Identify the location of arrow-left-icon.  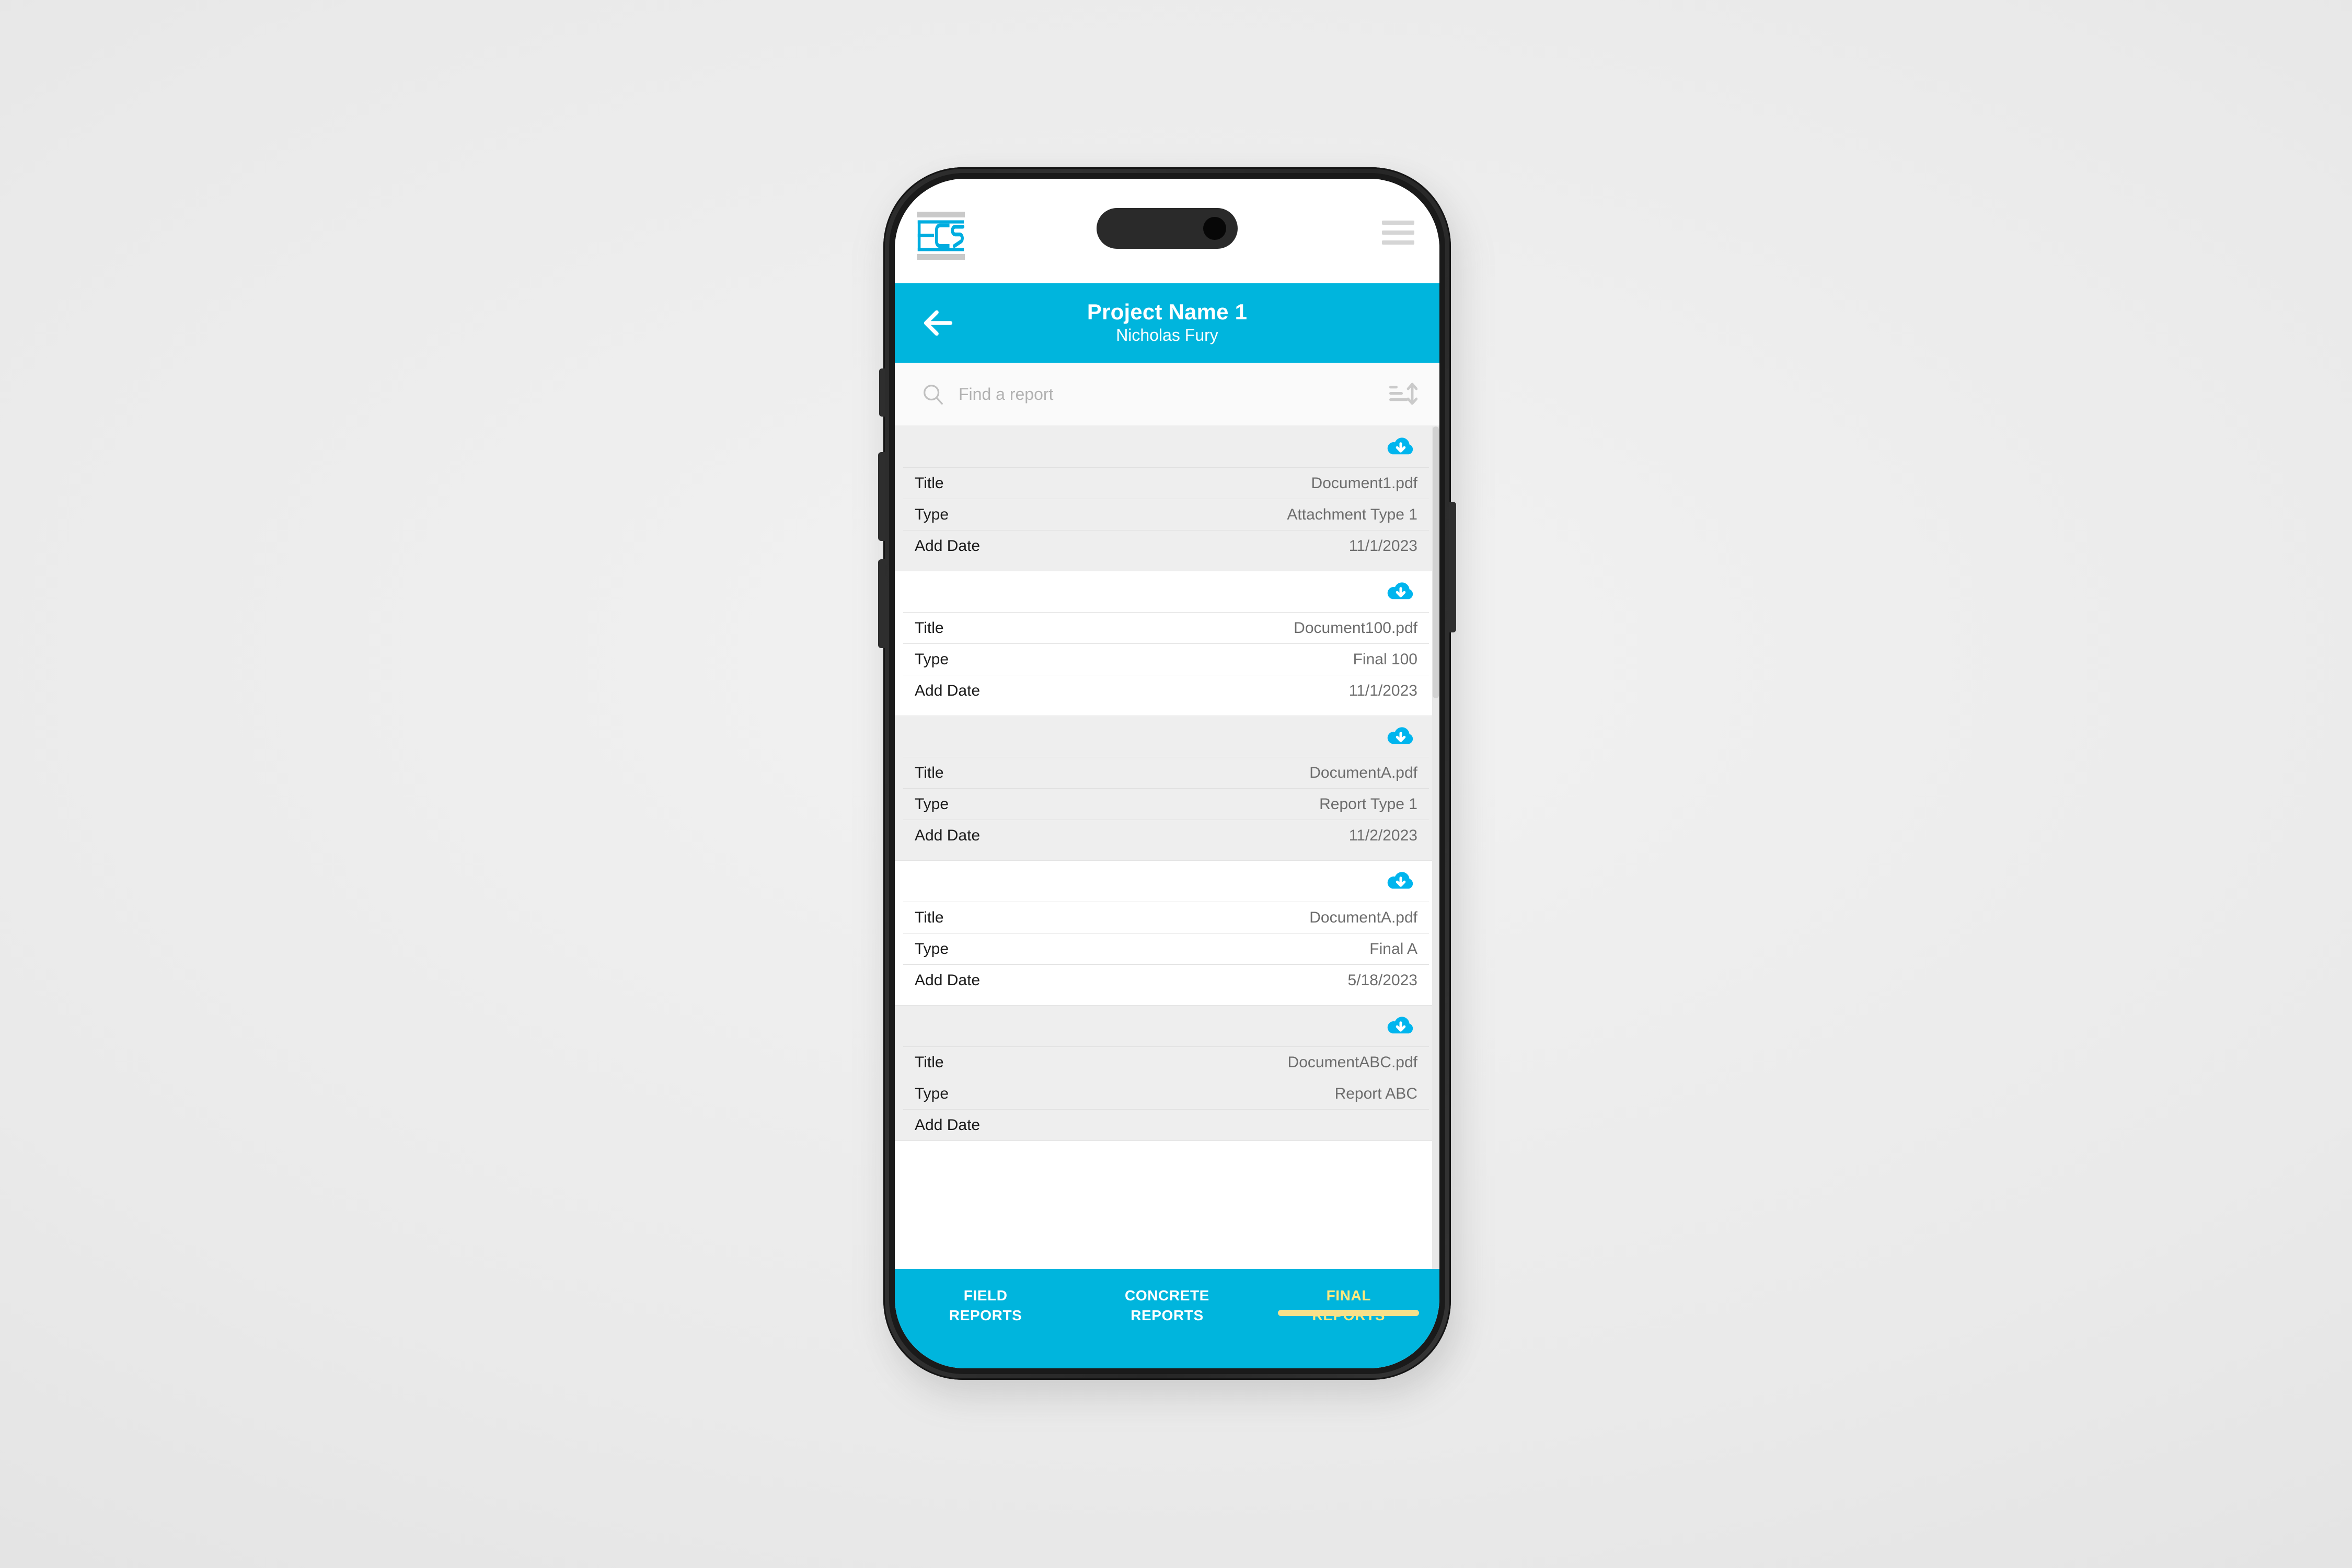
(938, 323).